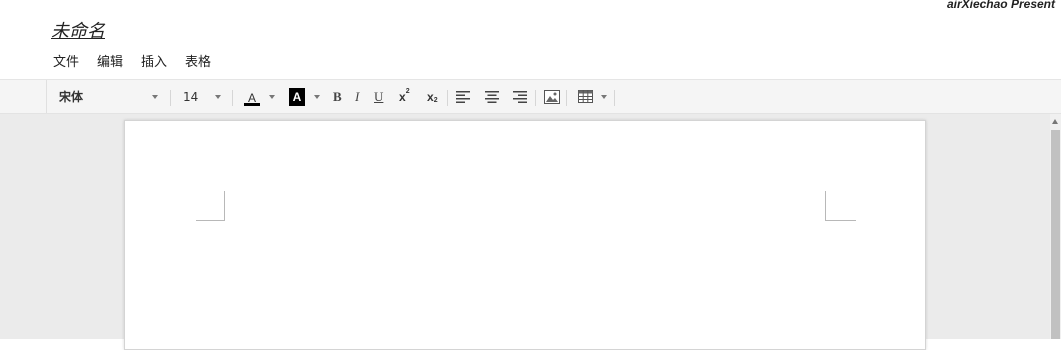 Image resolution: width=1061 pixels, height=350 pixels. Describe the element at coordinates (154, 60) in the screenshot. I see `menu-insert: 插入` at that location.